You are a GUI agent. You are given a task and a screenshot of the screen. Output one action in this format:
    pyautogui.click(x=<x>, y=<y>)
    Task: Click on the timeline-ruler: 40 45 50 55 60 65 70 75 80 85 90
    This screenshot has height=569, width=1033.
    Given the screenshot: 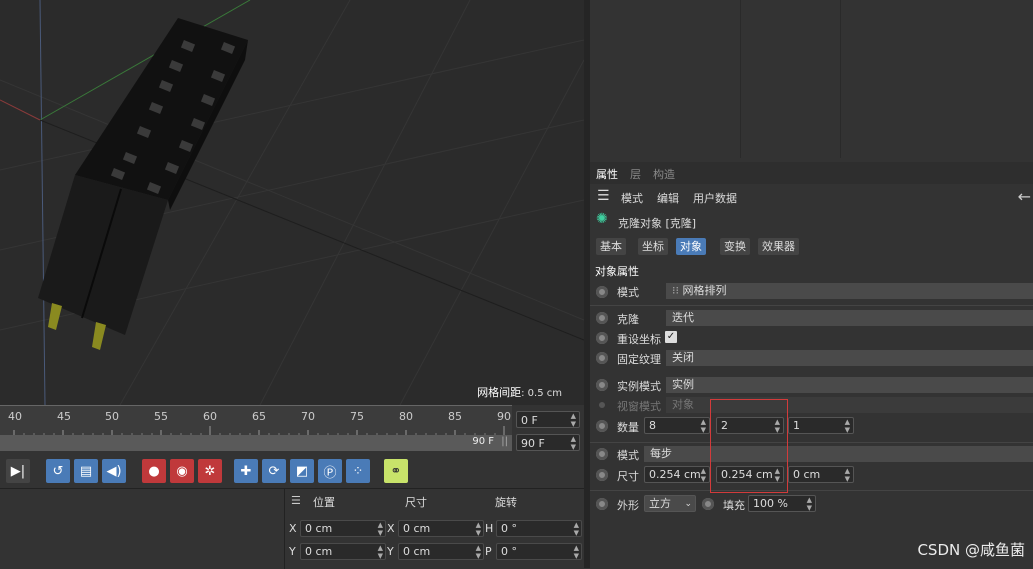 What is the action you would take?
    pyautogui.click(x=256, y=420)
    